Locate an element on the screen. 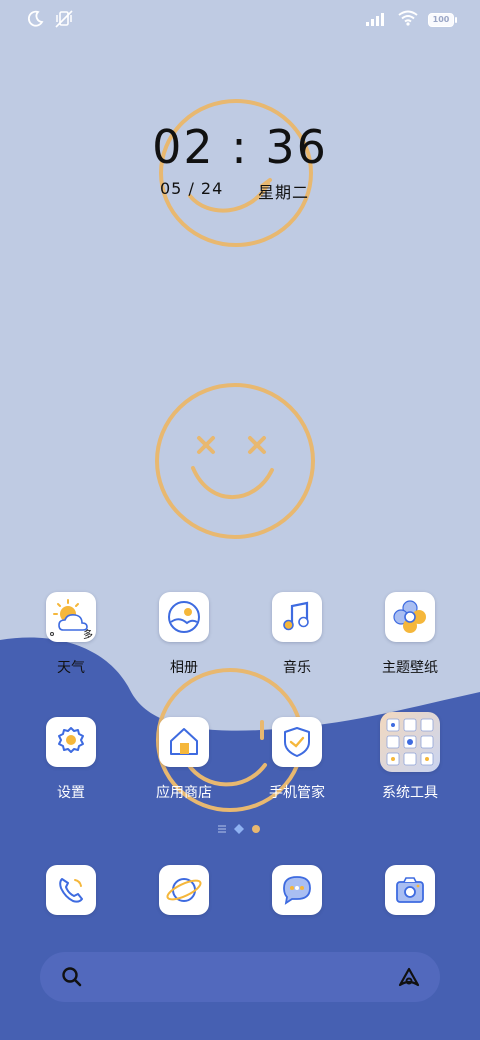  app-label: 手机管家 is located at coordinates (297, 793).